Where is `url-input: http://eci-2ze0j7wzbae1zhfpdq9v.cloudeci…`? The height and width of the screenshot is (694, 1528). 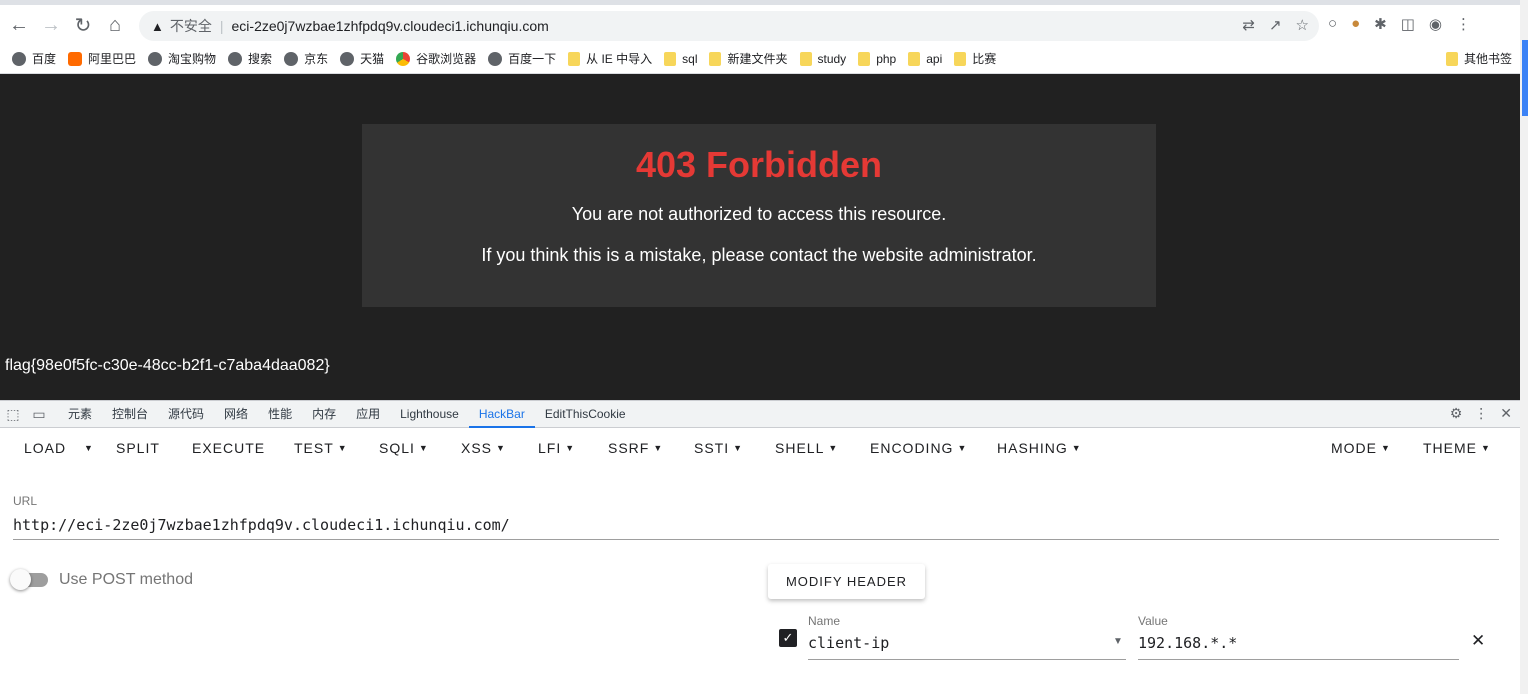 url-input: http://eci-2ze0j7wzbae1zhfpdq9v.cloudeci… is located at coordinates (756, 528).